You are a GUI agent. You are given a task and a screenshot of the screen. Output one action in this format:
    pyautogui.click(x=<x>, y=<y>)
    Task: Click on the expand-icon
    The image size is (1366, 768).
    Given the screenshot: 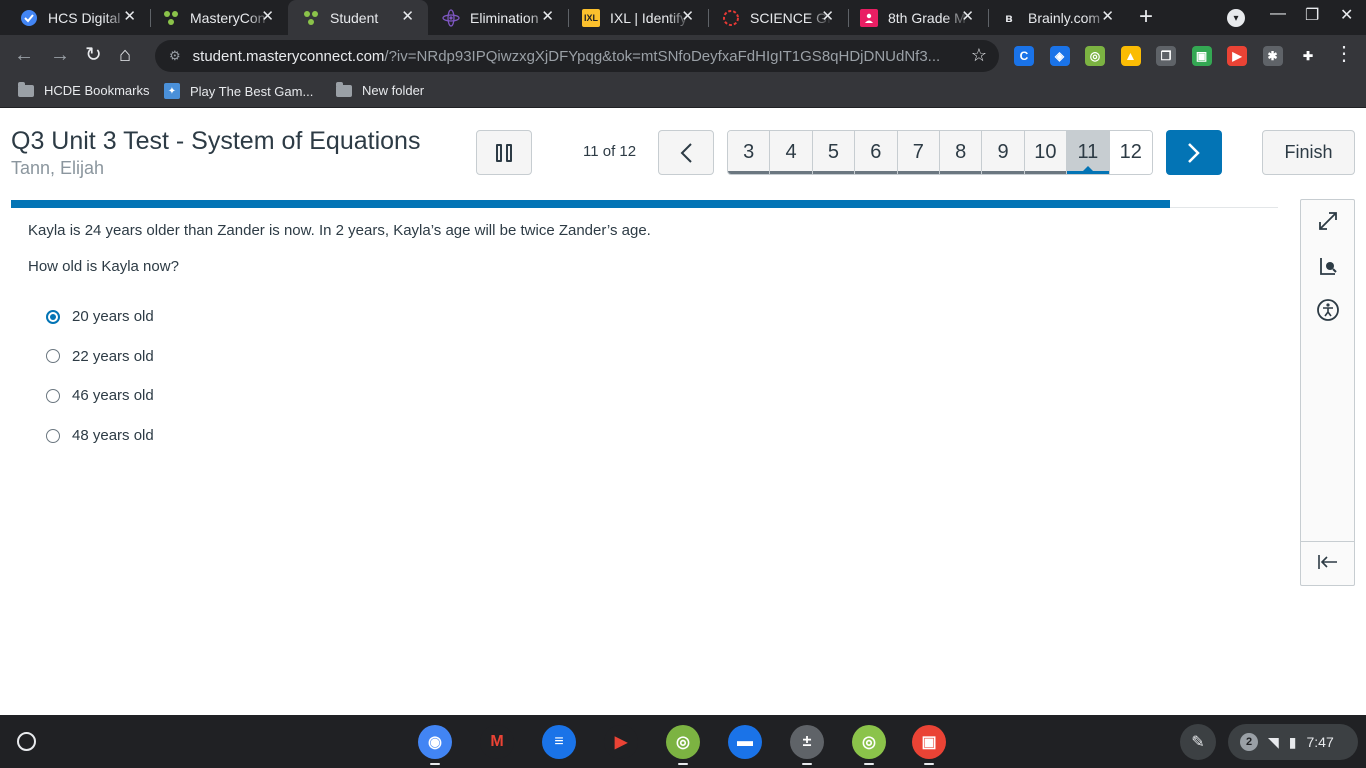 What is the action you would take?
    pyautogui.click(x=1327, y=221)
    